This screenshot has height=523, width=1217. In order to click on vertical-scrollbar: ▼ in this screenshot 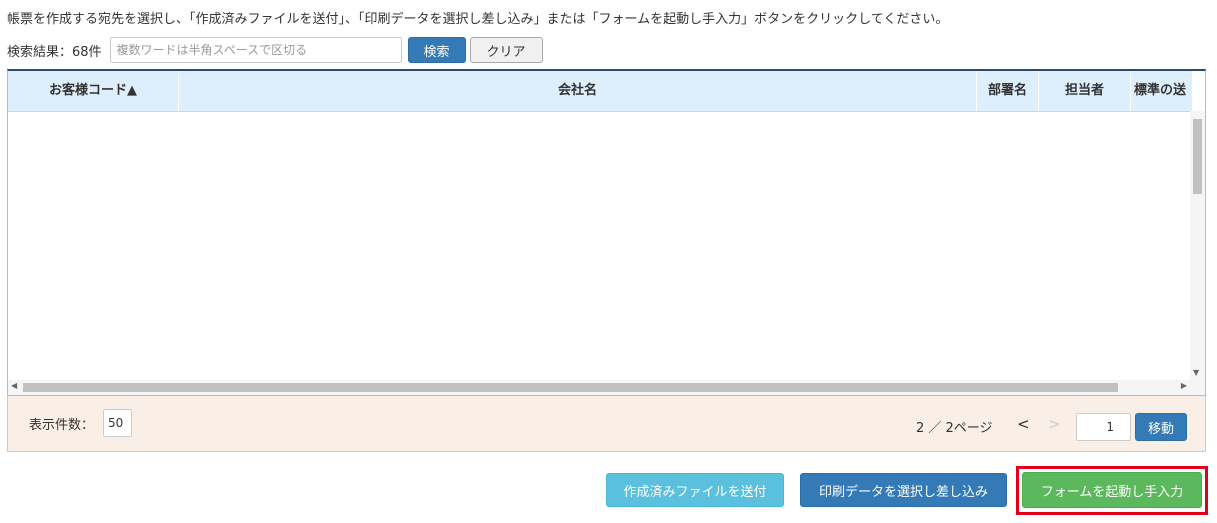, I will do `click(1197, 246)`.